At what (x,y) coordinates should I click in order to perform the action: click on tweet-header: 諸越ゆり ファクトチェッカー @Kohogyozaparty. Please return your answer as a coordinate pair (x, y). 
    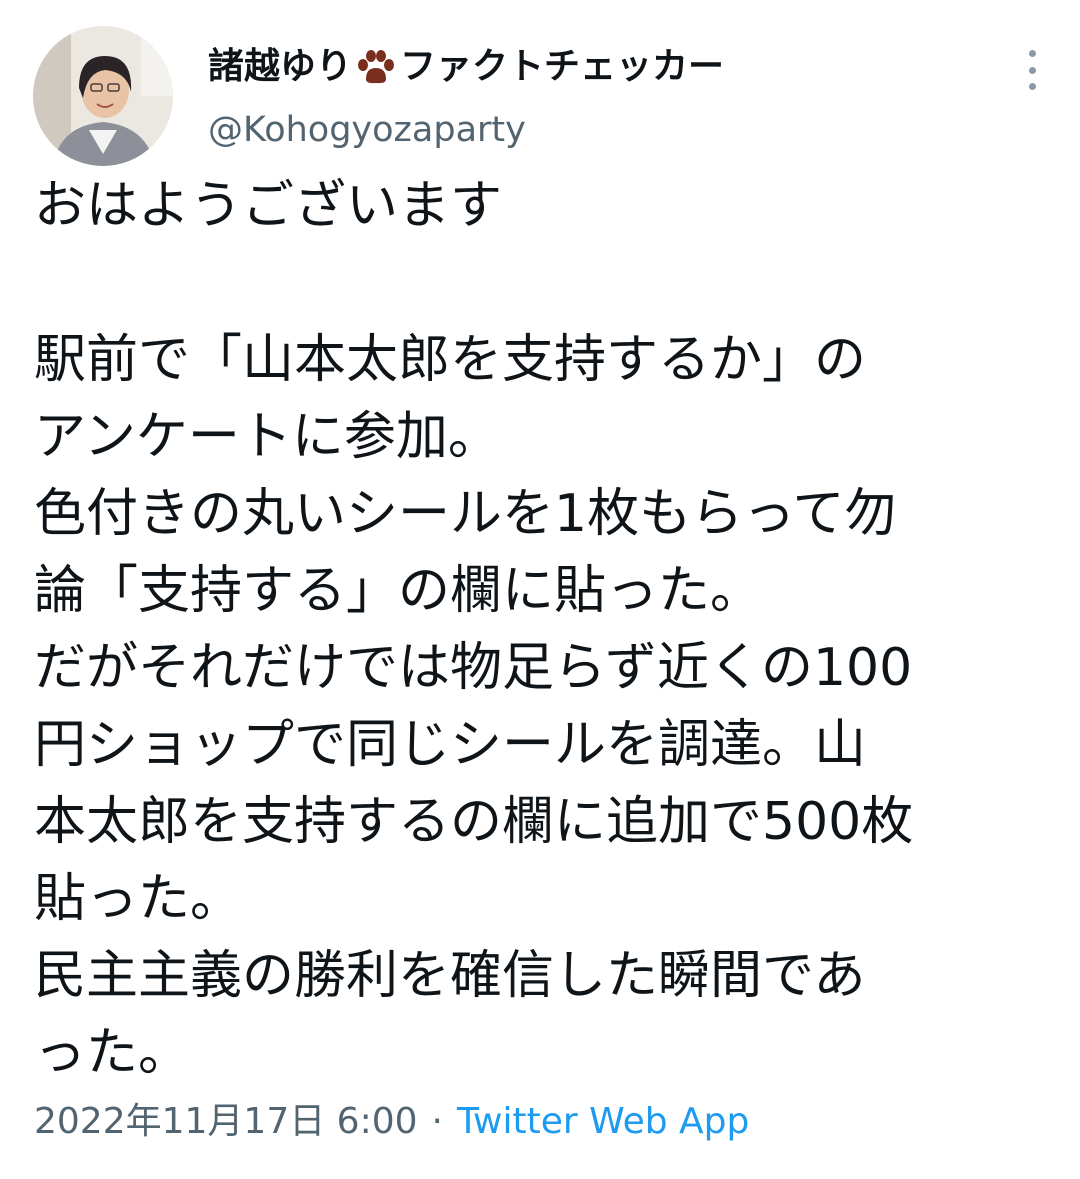
    Looking at the image, I should click on (540, 96).